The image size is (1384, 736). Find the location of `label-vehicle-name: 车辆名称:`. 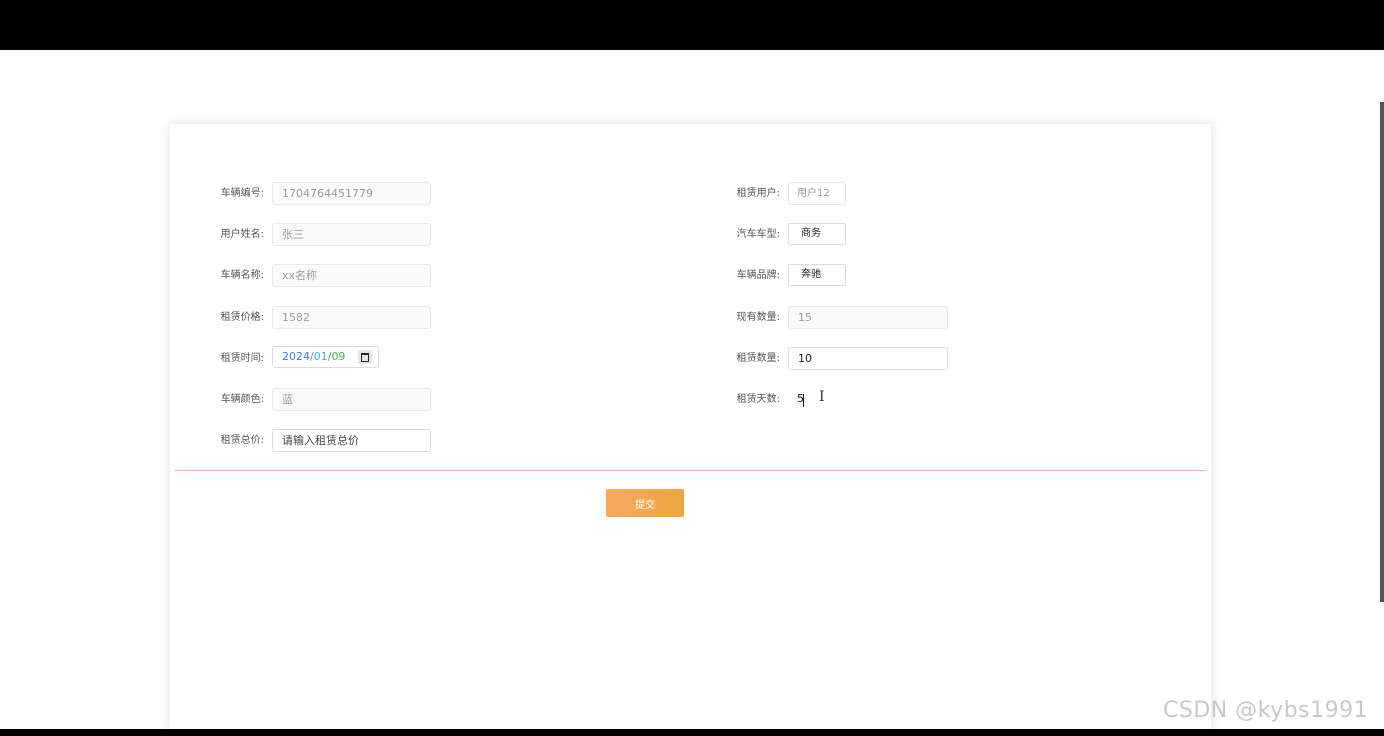

label-vehicle-name: 车辆名称: is located at coordinates (242, 275).